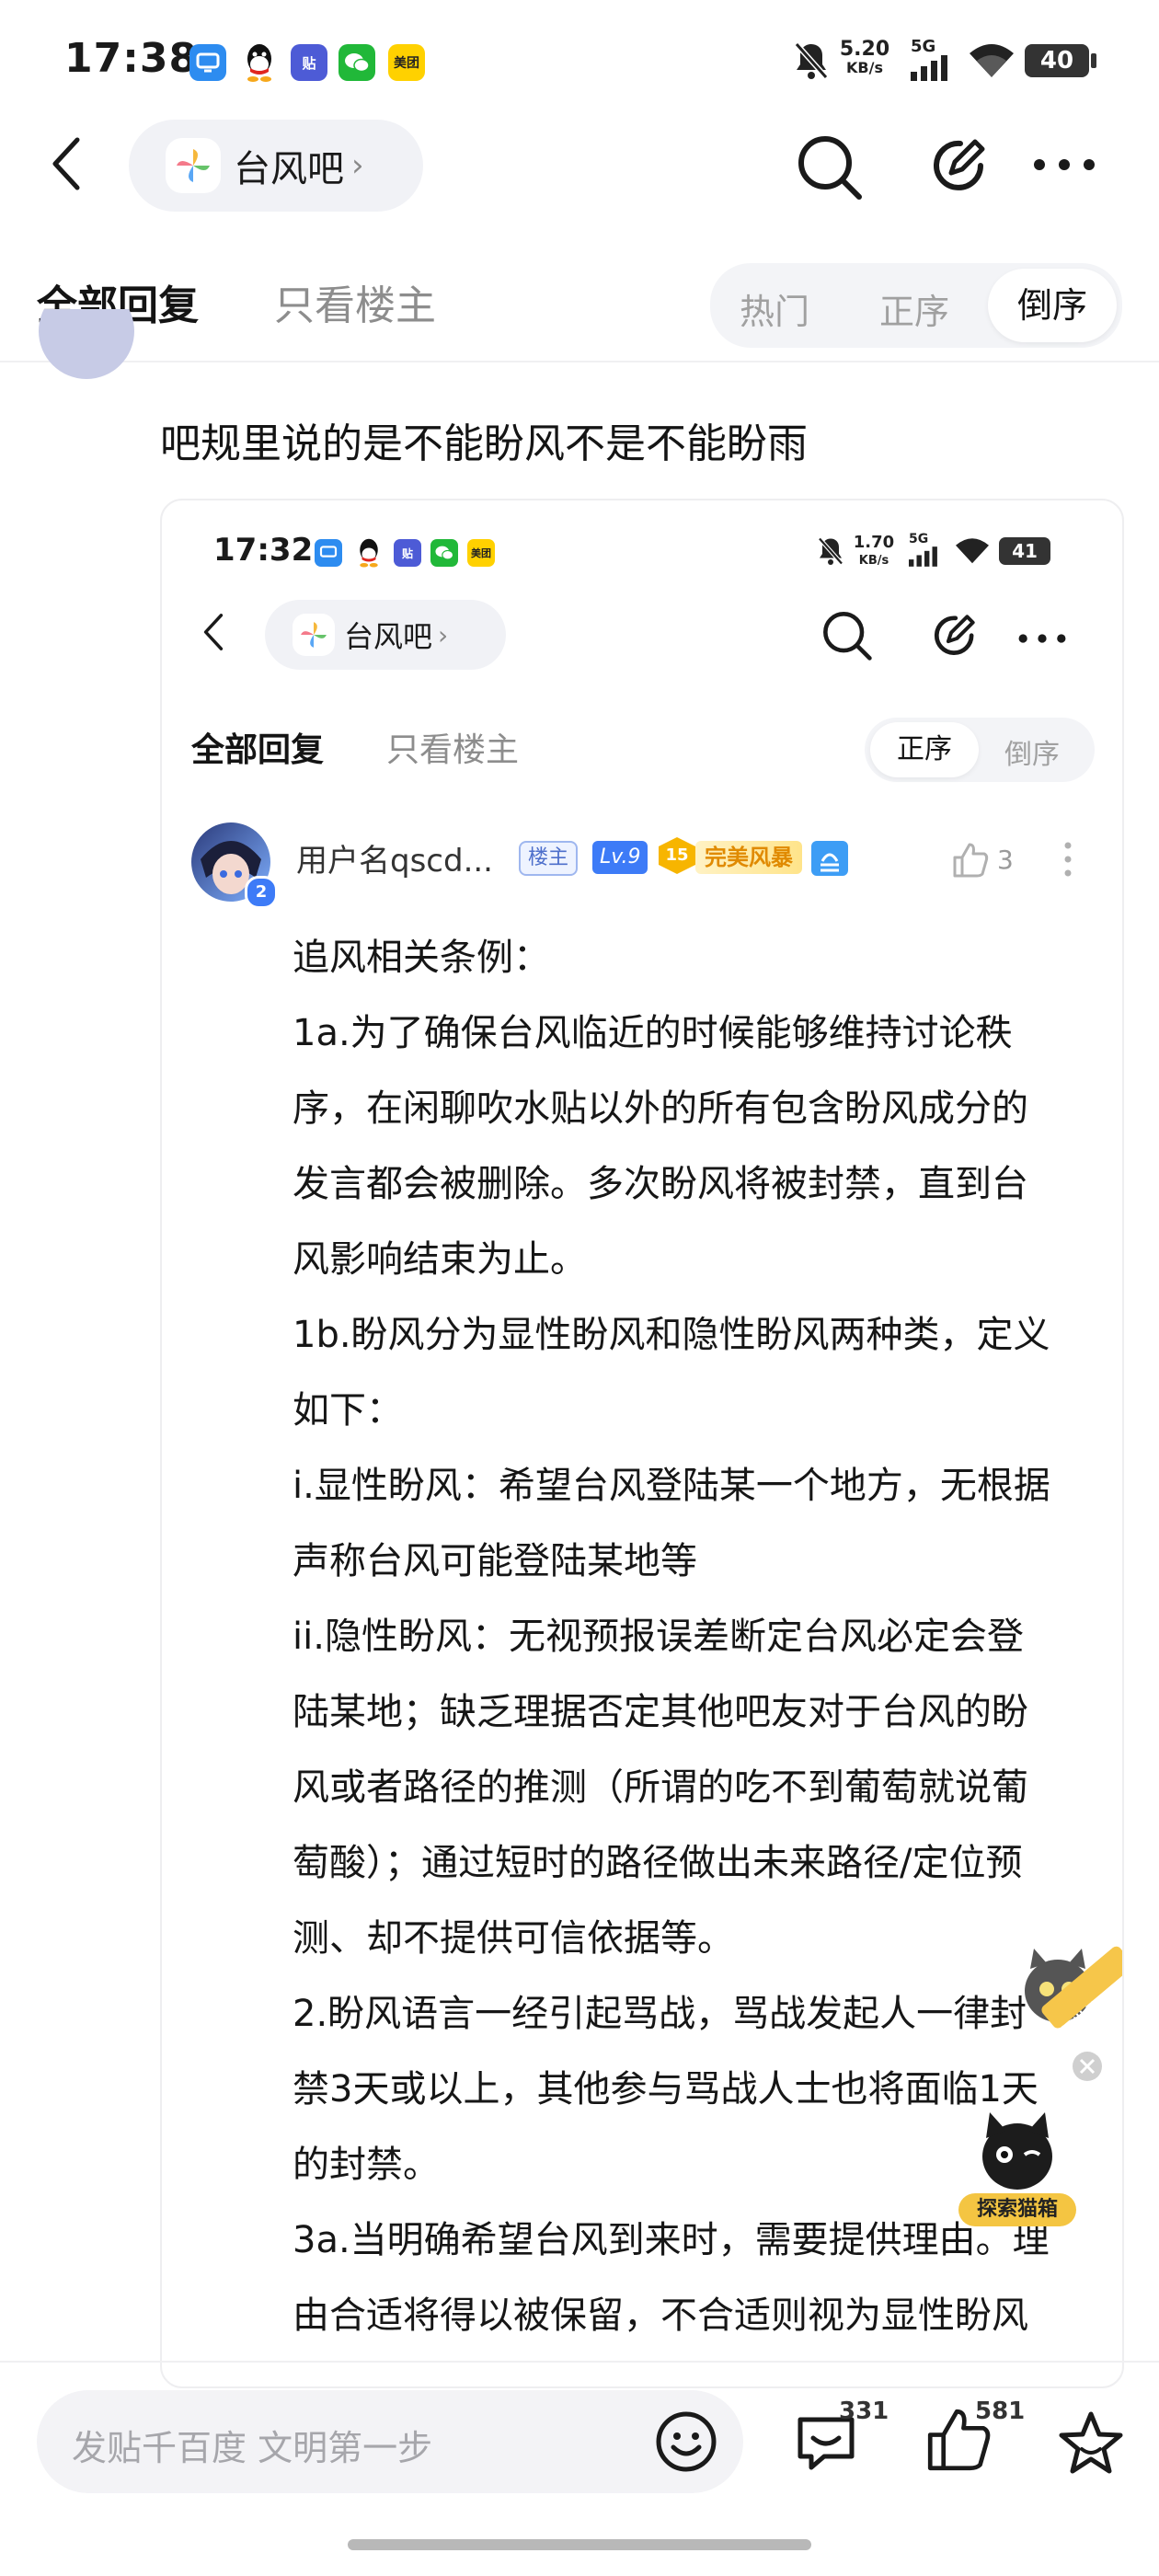 The height and width of the screenshot is (2576, 1159). I want to click on embedded-forum-name: 台风吧, so click(388, 636).